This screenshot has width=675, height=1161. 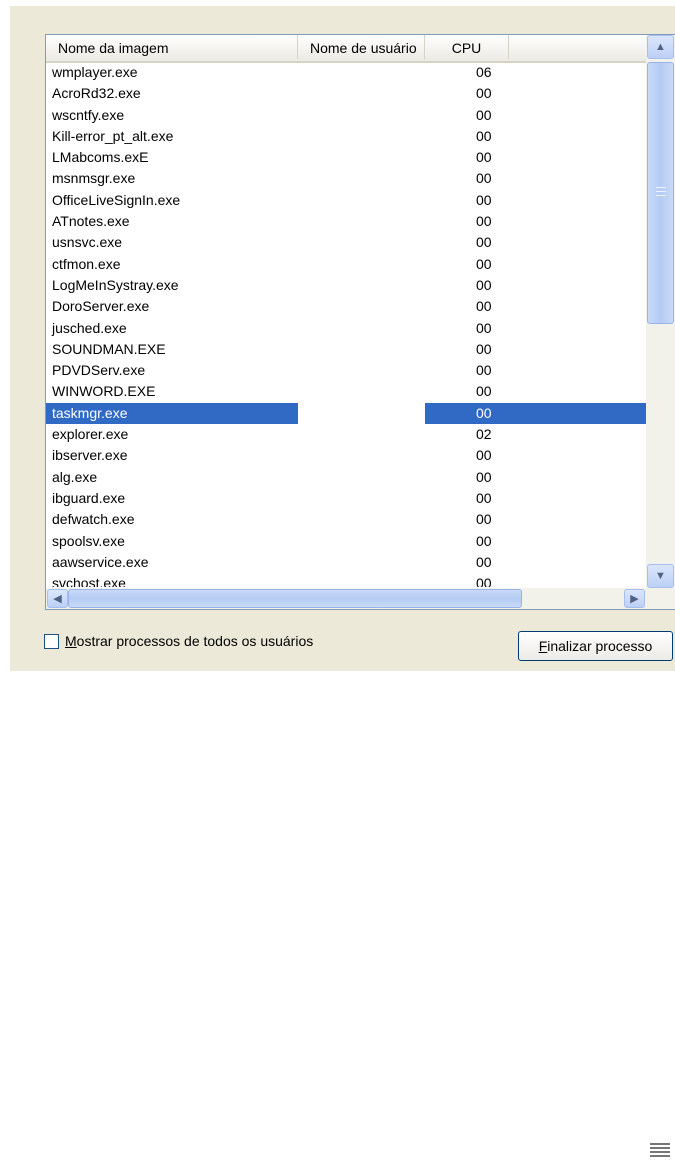 What do you see at coordinates (189, 641) in the screenshot?
I see `show-all-users-label: Mostrar processos de todos os usuários` at bounding box center [189, 641].